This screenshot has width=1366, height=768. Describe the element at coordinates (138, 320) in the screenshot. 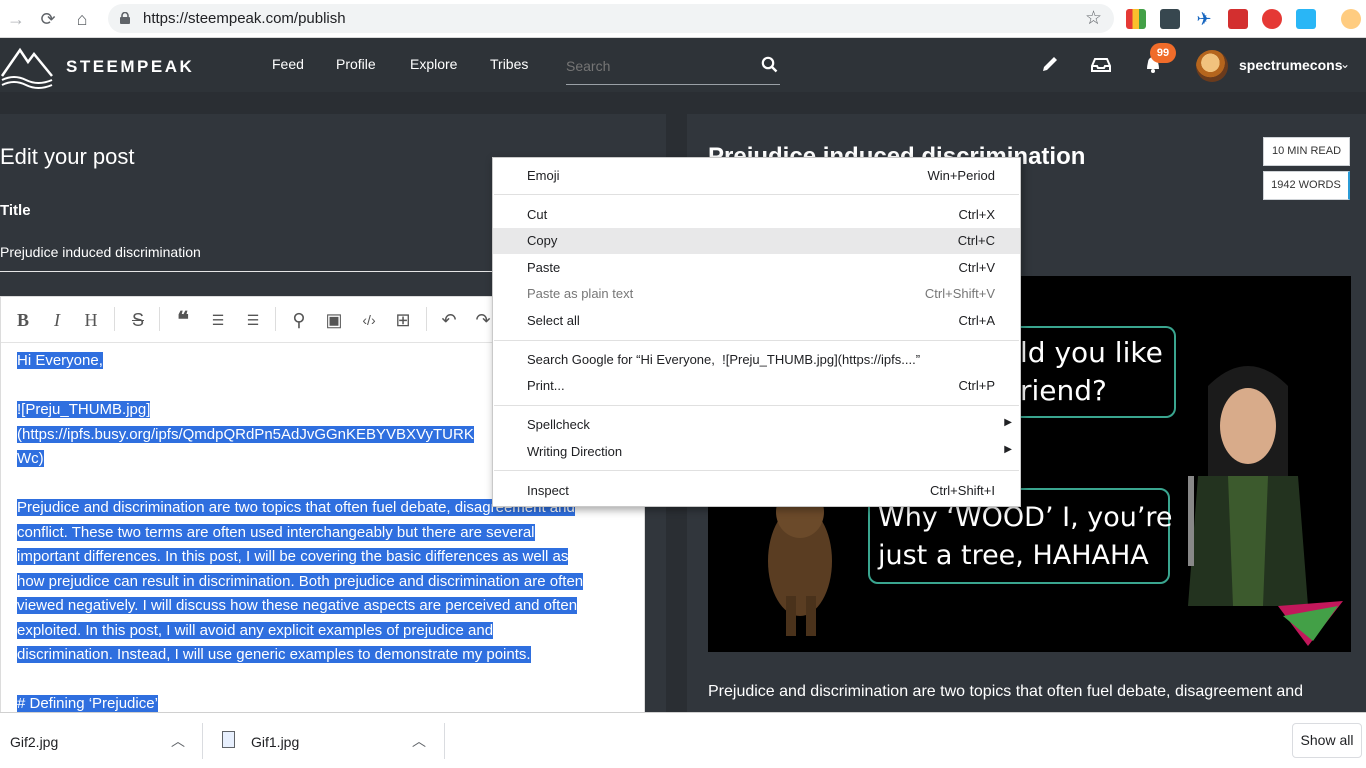

I see `strikethrough-icon: S` at that location.